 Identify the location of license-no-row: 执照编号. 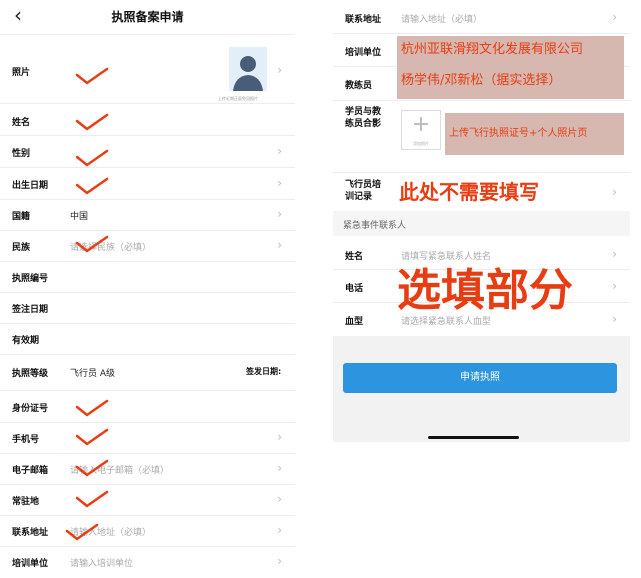
(147, 277).